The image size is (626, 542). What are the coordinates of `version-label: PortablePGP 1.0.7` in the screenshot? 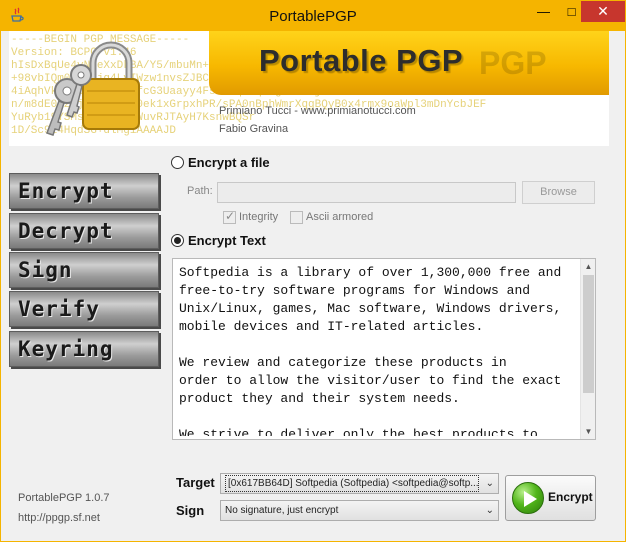 It's located at (64, 498).